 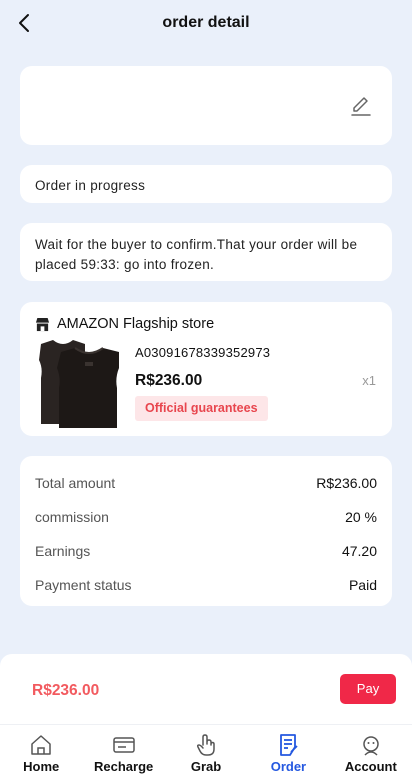 I want to click on summary-label: Total amount, so click(x=75, y=483).